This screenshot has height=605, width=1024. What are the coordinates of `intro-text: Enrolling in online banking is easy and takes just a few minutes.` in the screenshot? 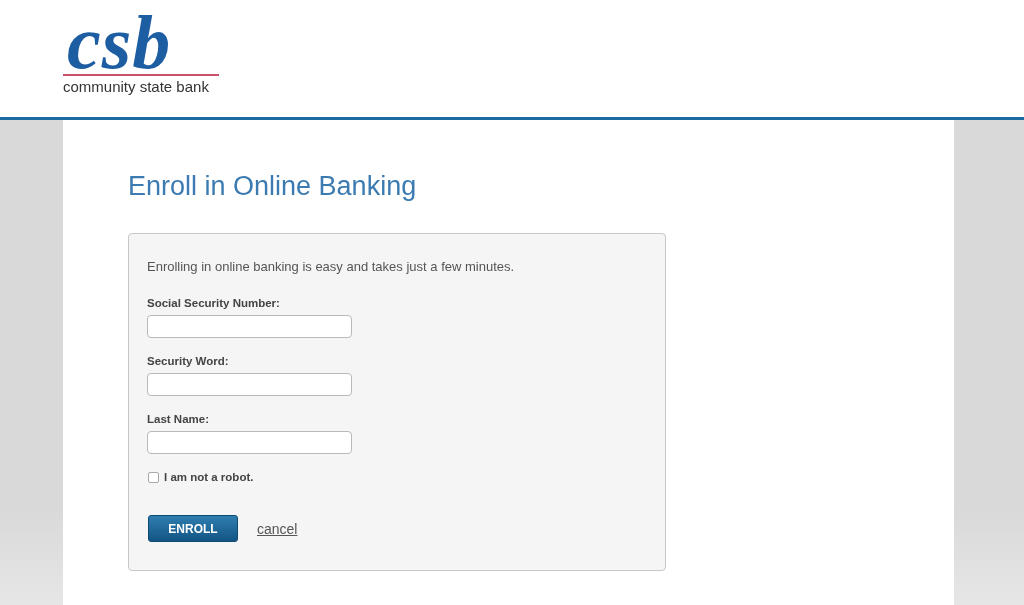 It's located at (331, 267).